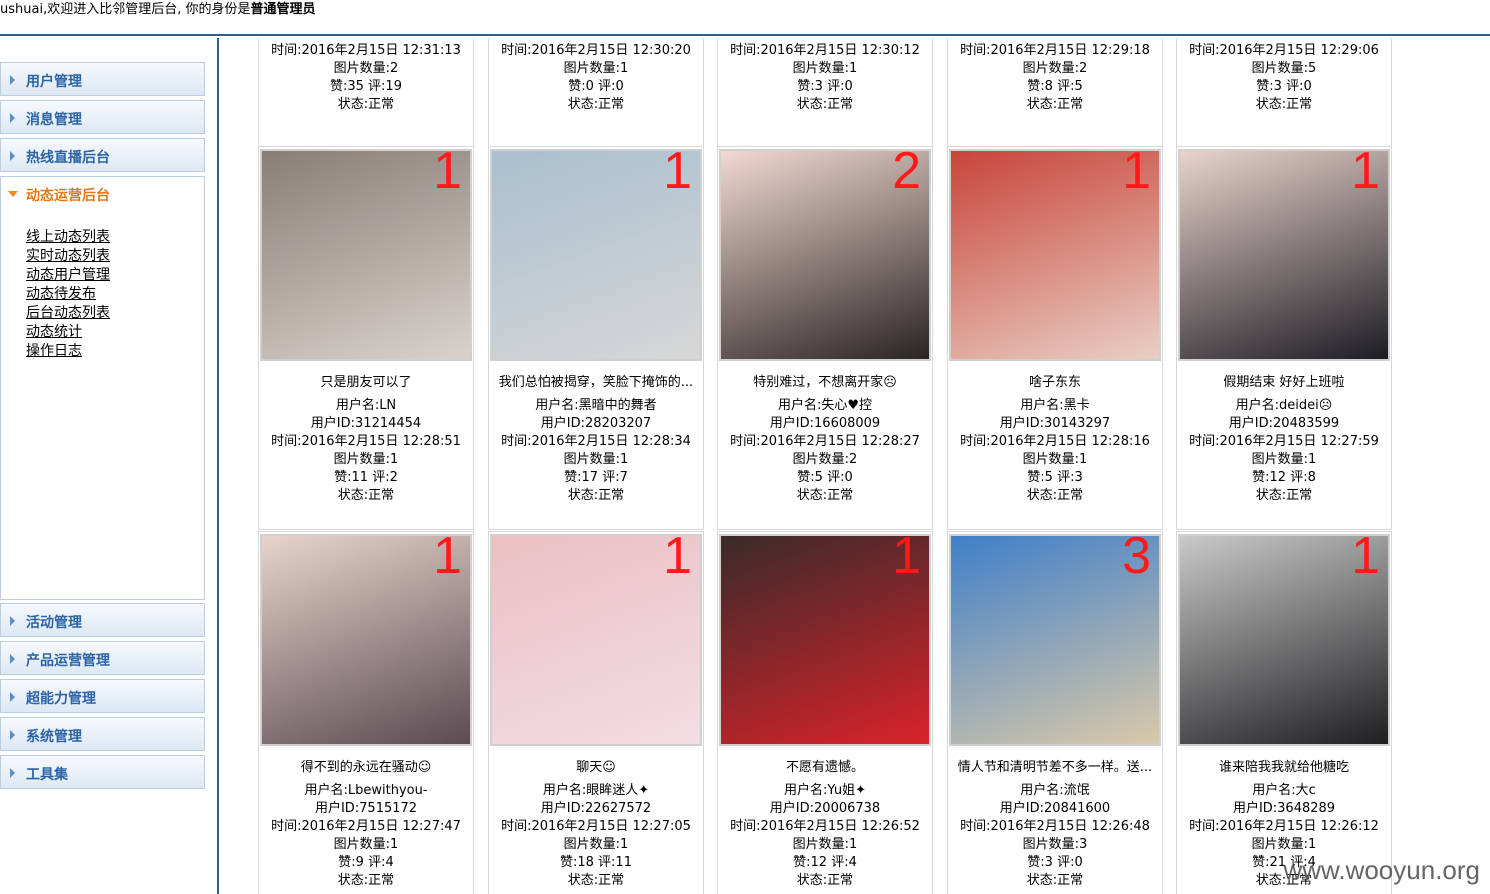 The height and width of the screenshot is (894, 1490). Describe the element at coordinates (824, 767) in the screenshot. I see `post-caption: 不愿有遗憾。` at that location.